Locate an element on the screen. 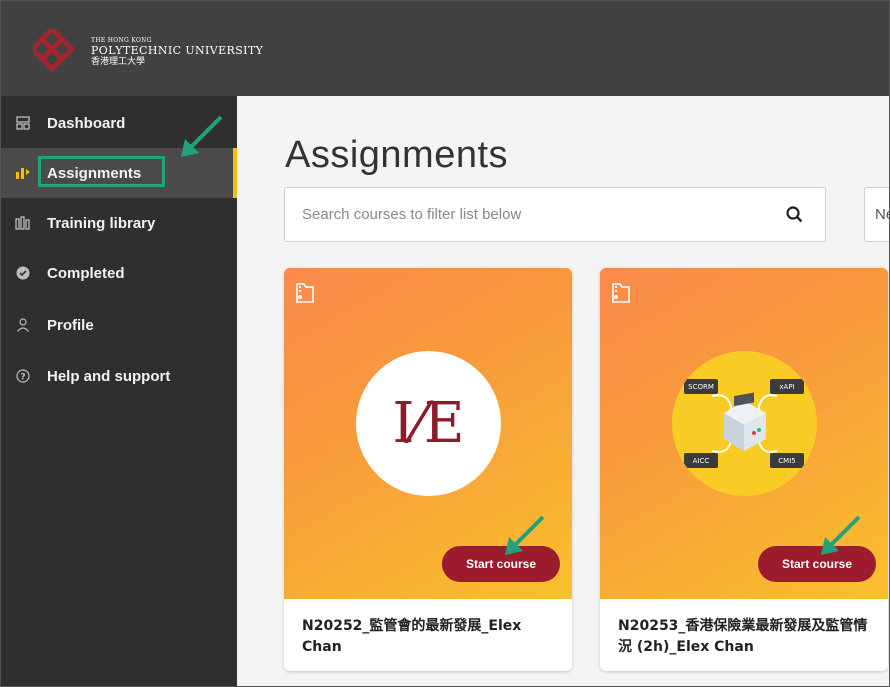 This screenshot has height=687, width=890. logo-line-3: 香港理工大學 is located at coordinates (118, 61).